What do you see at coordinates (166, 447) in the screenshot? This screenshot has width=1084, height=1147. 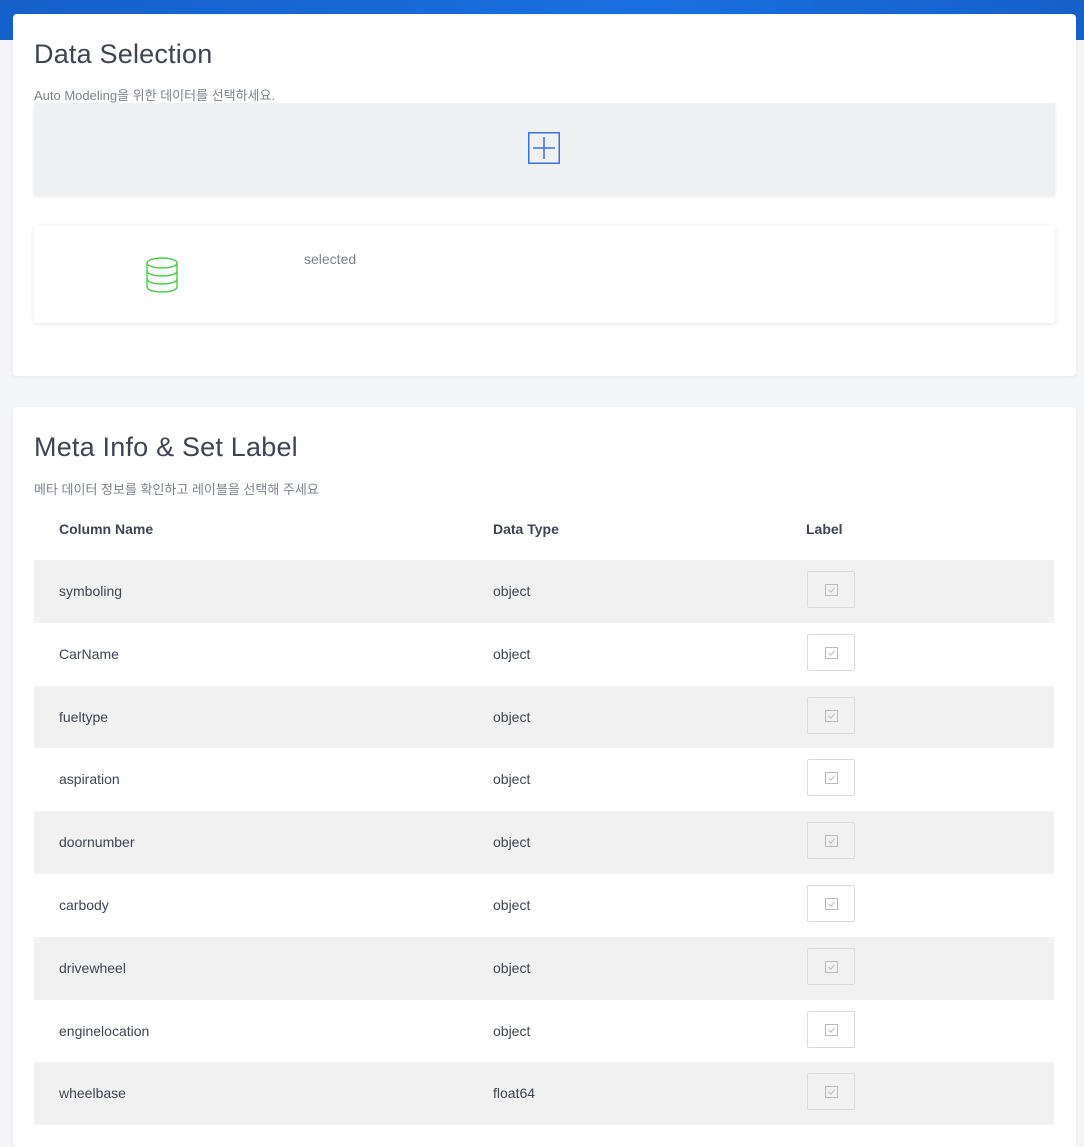 I see `meta-info-title: Meta Info & Set Label` at bounding box center [166, 447].